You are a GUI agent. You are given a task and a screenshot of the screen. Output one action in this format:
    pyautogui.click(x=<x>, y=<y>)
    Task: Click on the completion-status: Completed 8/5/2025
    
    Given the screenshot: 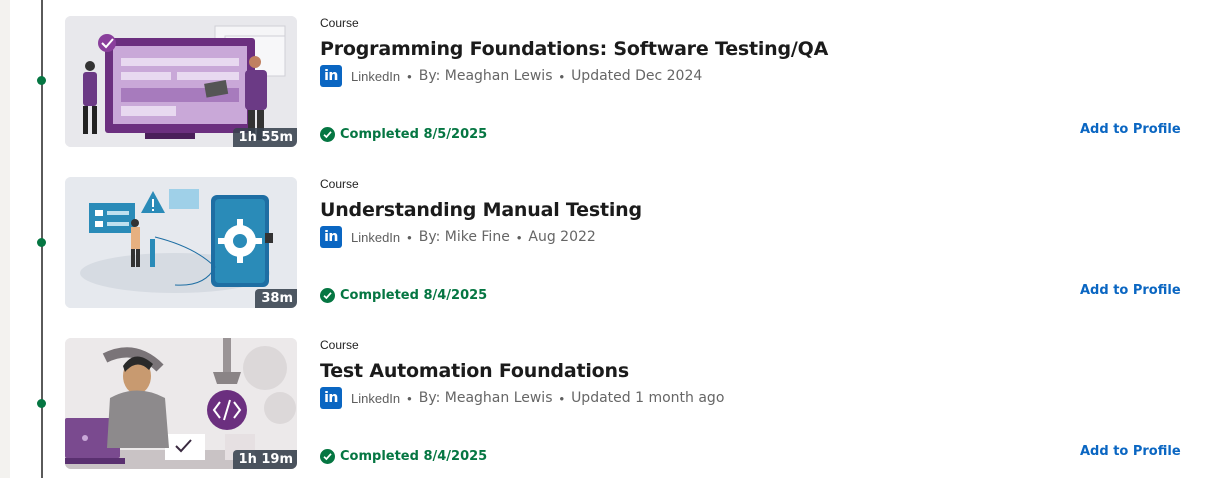 What is the action you would take?
    pyautogui.click(x=403, y=134)
    